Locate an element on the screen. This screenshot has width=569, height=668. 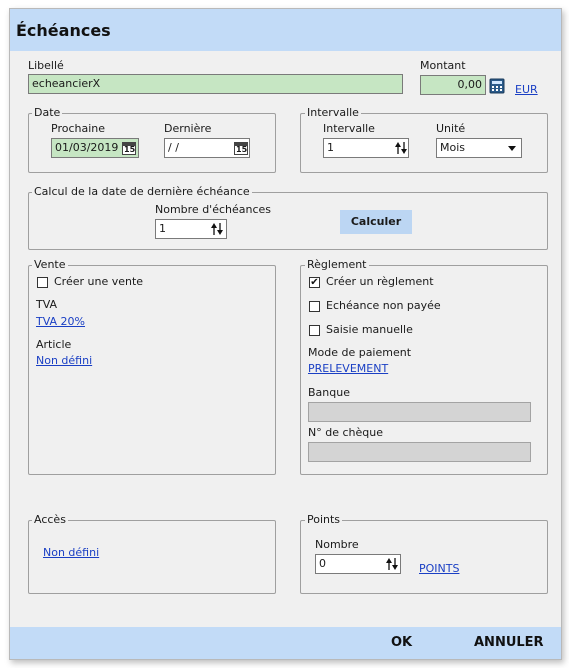
points-nombre-label: Nombre is located at coordinates (337, 544).